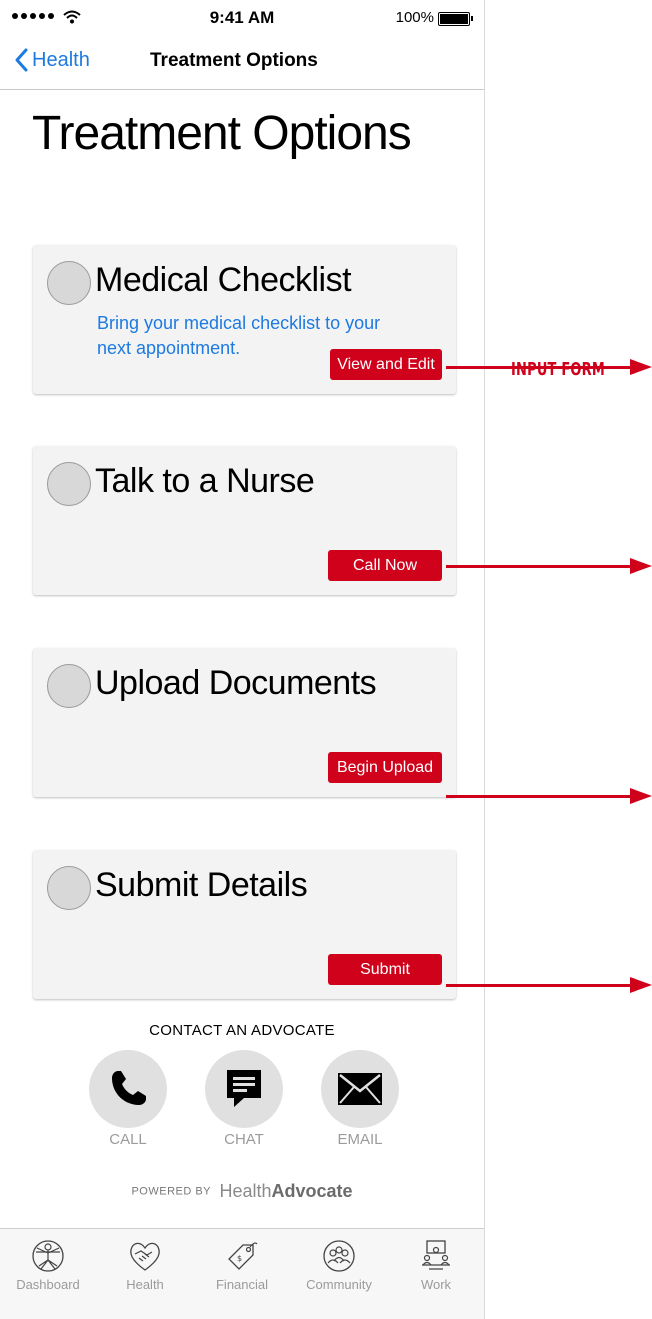 This screenshot has width=652, height=1319. I want to click on phone-icon, so click(129, 1088).